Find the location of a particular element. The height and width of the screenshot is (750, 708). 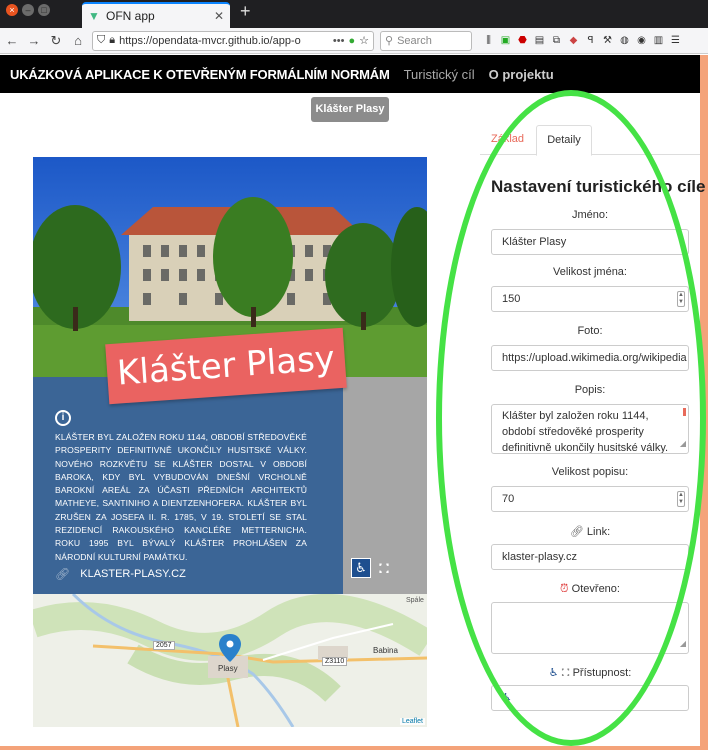

map-label-spale: Spále is located at coordinates (415, 600).